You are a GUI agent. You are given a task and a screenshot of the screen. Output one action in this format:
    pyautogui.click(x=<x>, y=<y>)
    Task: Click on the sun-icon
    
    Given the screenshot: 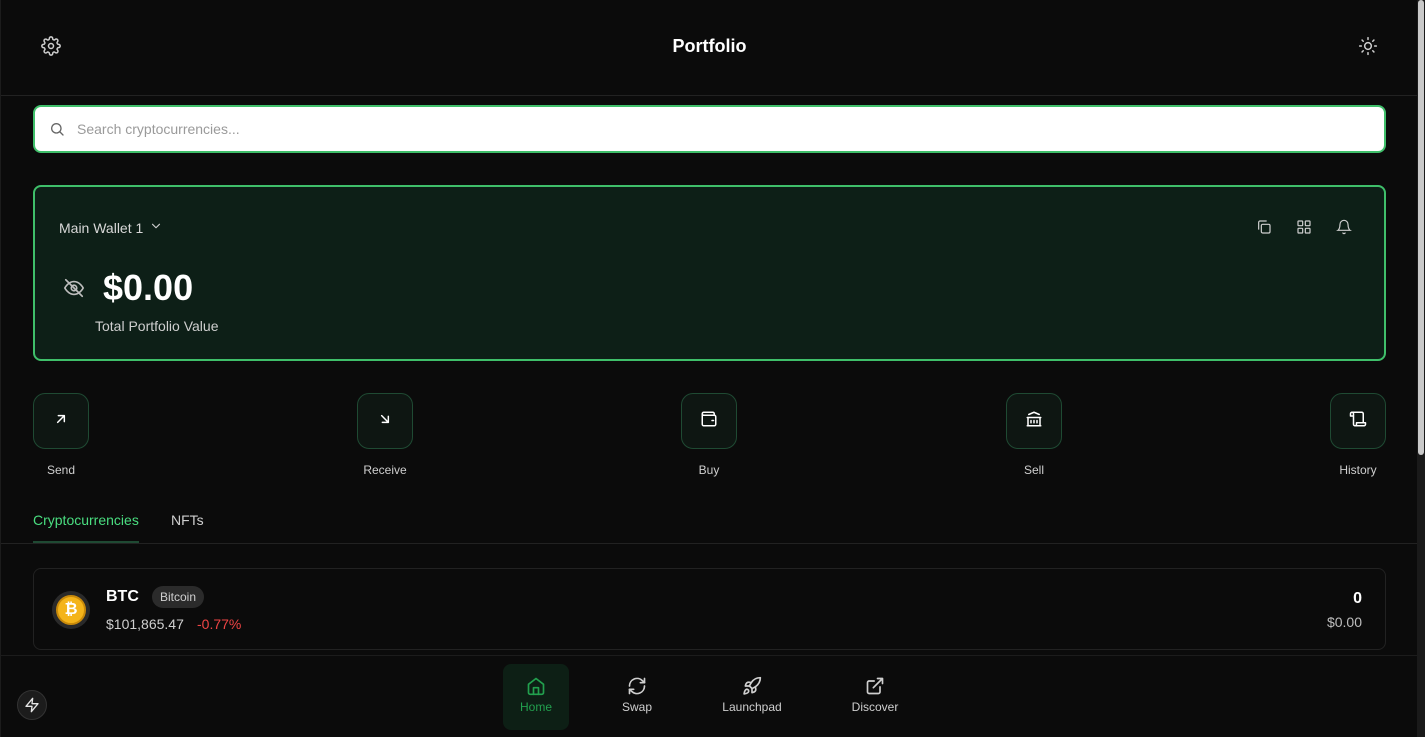 What is the action you would take?
    pyautogui.click(x=1368, y=46)
    